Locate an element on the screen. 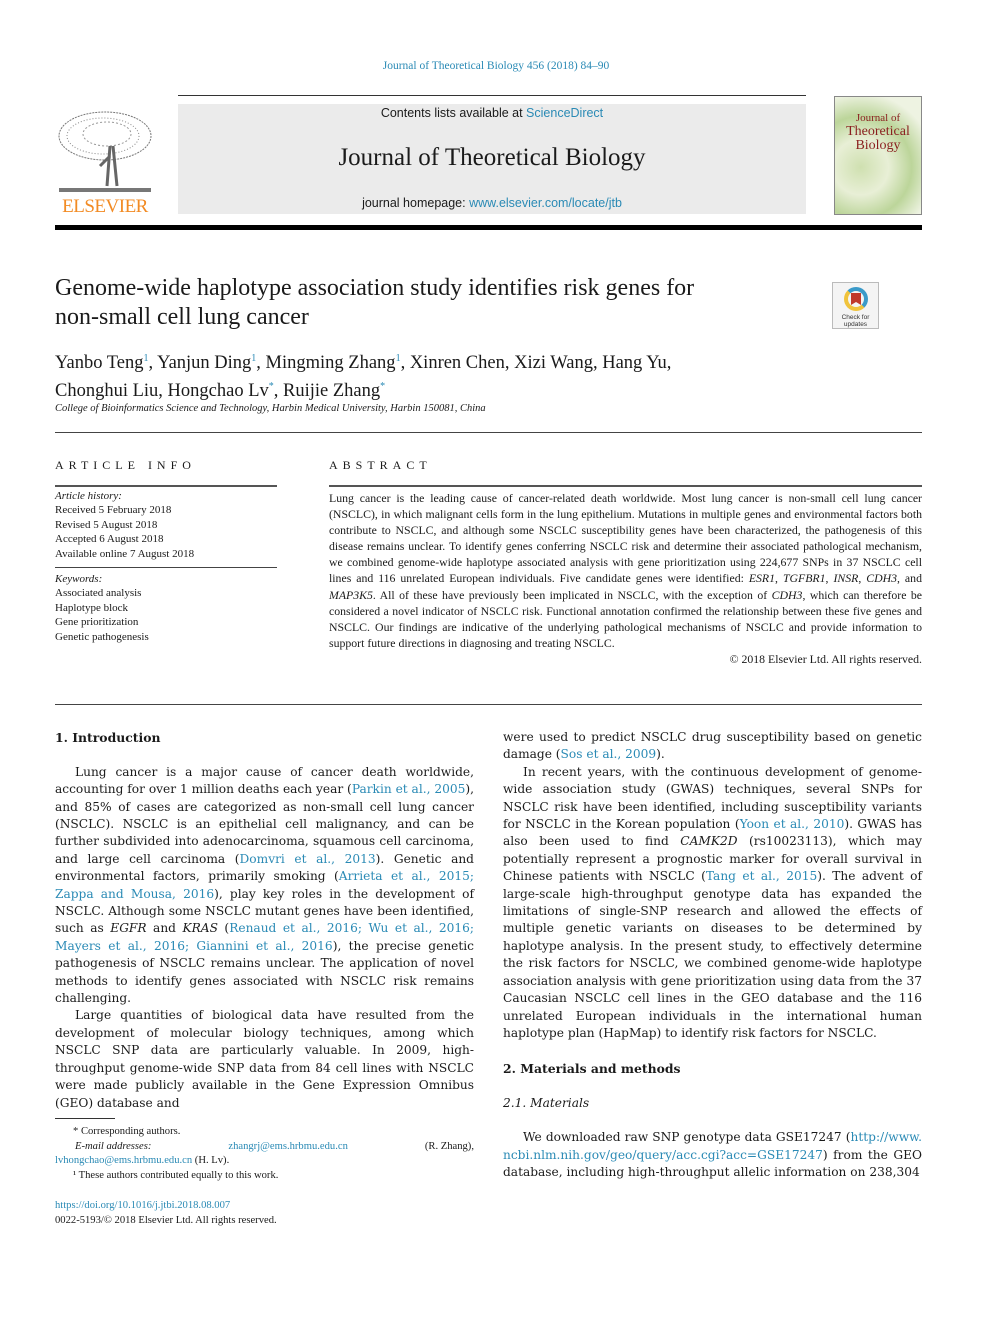  crossmark-line-1: Check for is located at coordinates (855, 317).